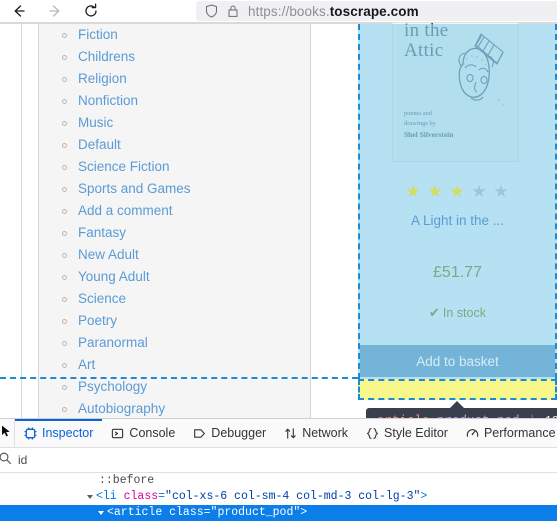 The width and height of the screenshot is (557, 523). What do you see at coordinates (186, 387) in the screenshot?
I see `category-item: Psychology` at bounding box center [186, 387].